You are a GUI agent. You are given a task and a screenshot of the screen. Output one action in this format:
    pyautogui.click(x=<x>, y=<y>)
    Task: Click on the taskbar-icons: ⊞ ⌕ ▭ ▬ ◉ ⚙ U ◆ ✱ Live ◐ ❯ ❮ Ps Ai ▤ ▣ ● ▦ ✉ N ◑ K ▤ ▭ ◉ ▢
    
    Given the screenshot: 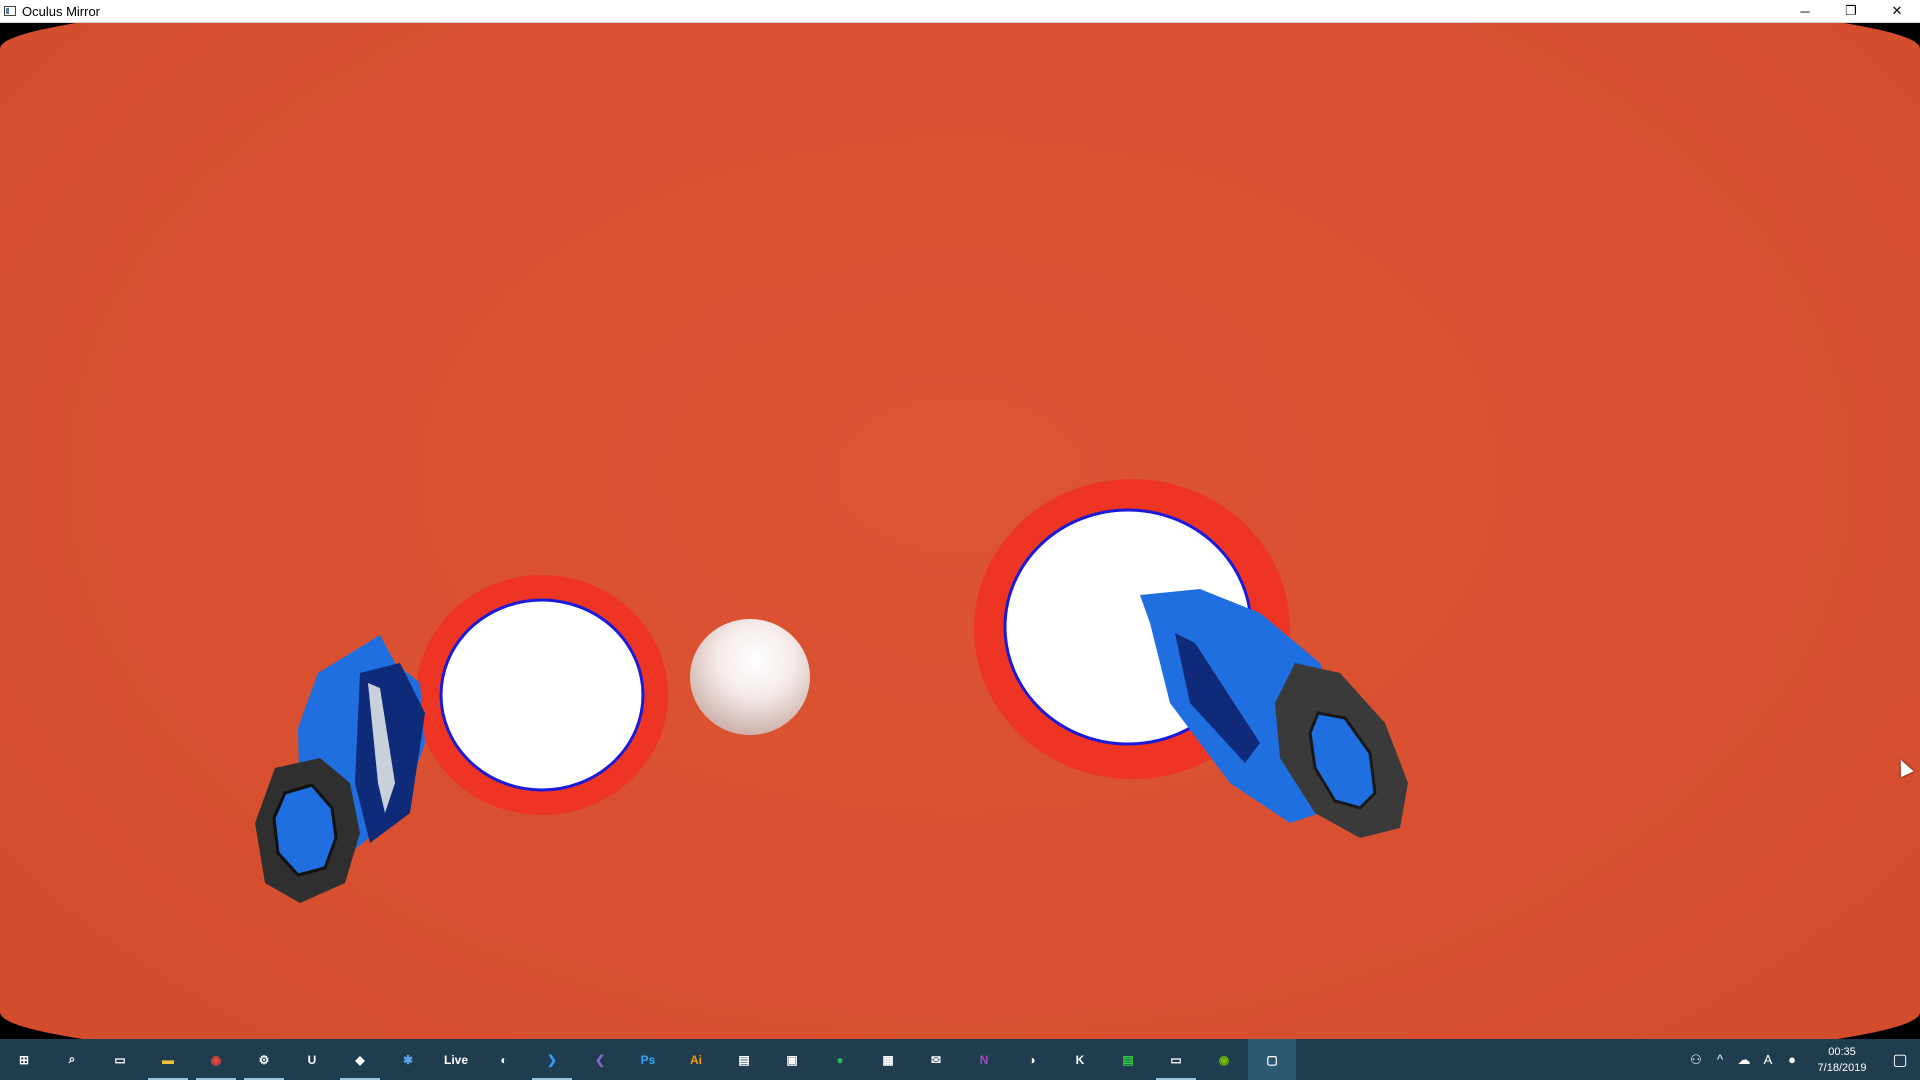 What is the action you would take?
    pyautogui.click(x=648, y=1059)
    